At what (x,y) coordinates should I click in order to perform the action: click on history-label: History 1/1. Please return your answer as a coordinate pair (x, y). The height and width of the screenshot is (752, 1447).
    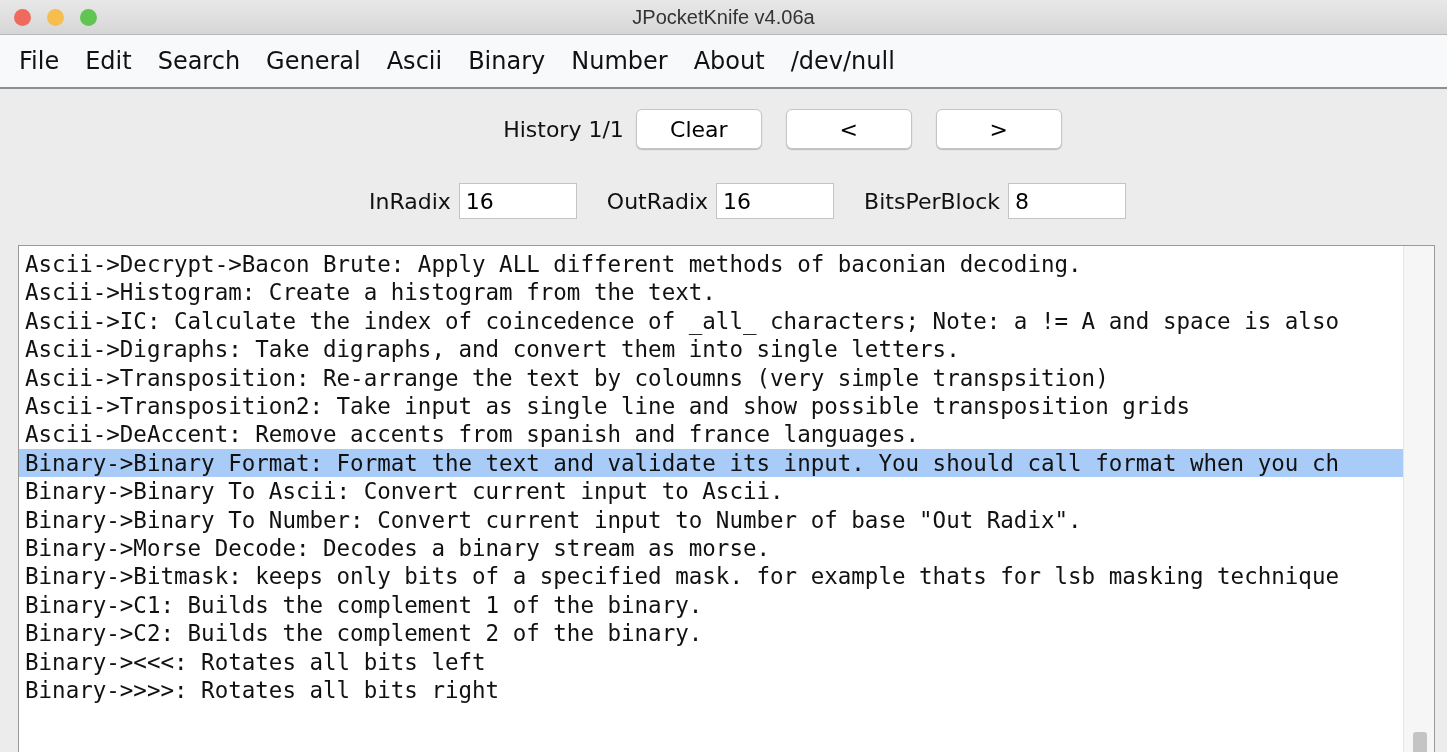
    Looking at the image, I should click on (563, 129).